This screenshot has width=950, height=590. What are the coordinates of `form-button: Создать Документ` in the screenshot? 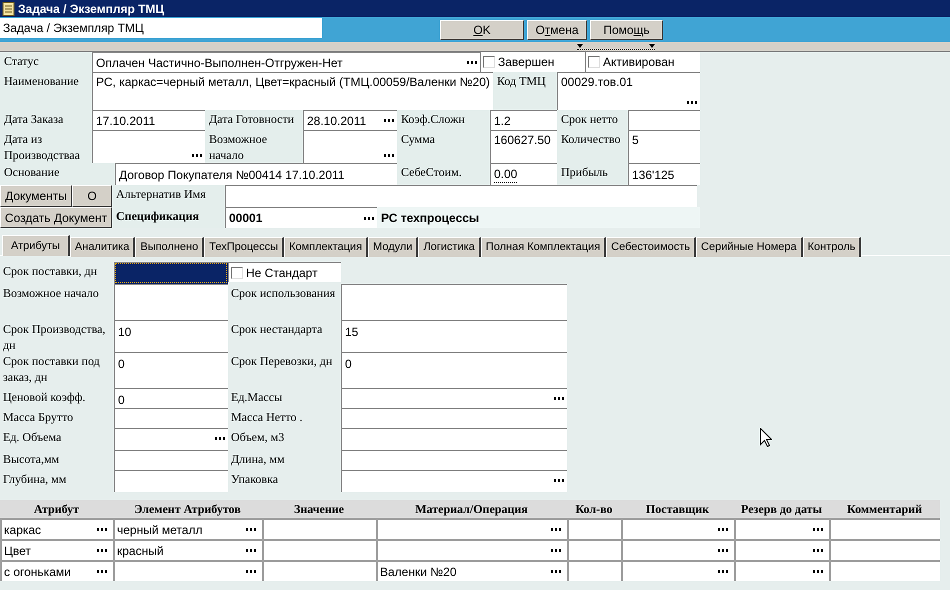 It's located at (56, 217).